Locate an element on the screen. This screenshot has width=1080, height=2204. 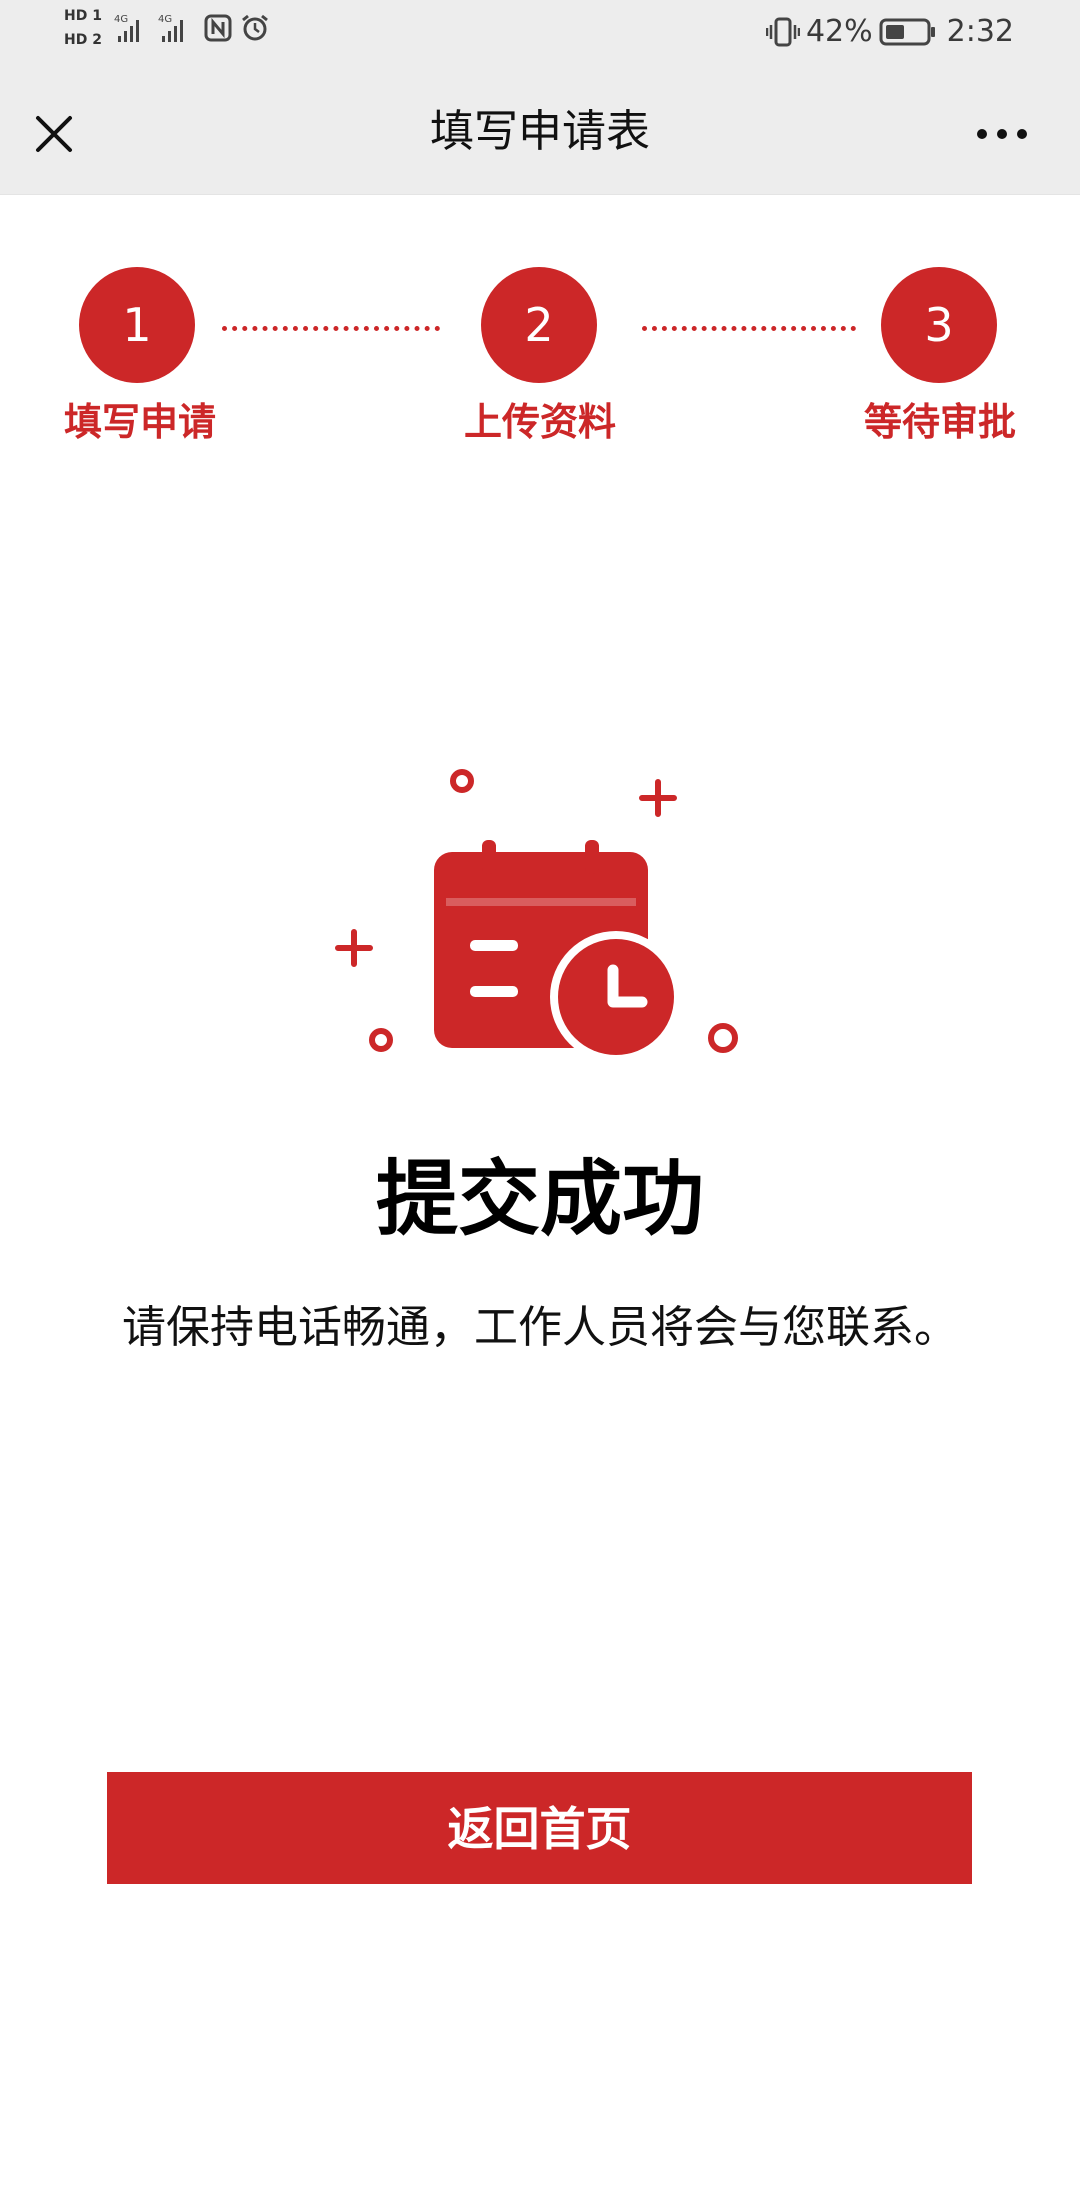
page-title: 填写申请表 is located at coordinates (540, 131).